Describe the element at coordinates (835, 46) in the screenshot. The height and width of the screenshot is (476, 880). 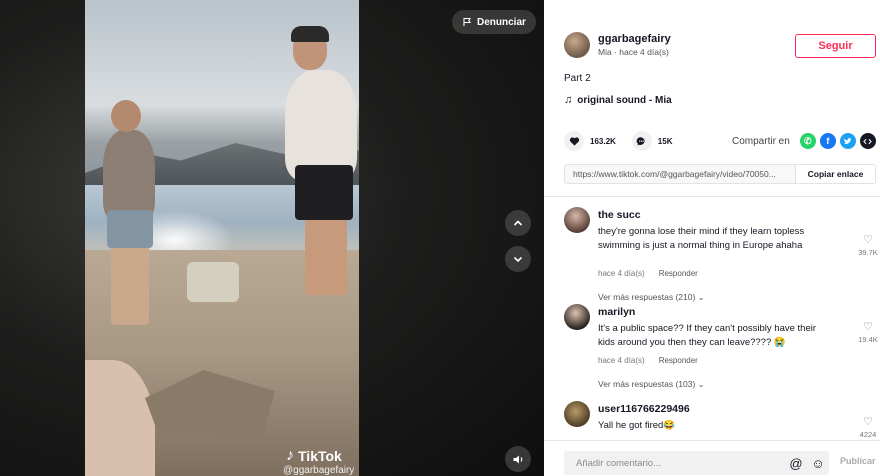
I see `follow-button: Seguir` at that location.